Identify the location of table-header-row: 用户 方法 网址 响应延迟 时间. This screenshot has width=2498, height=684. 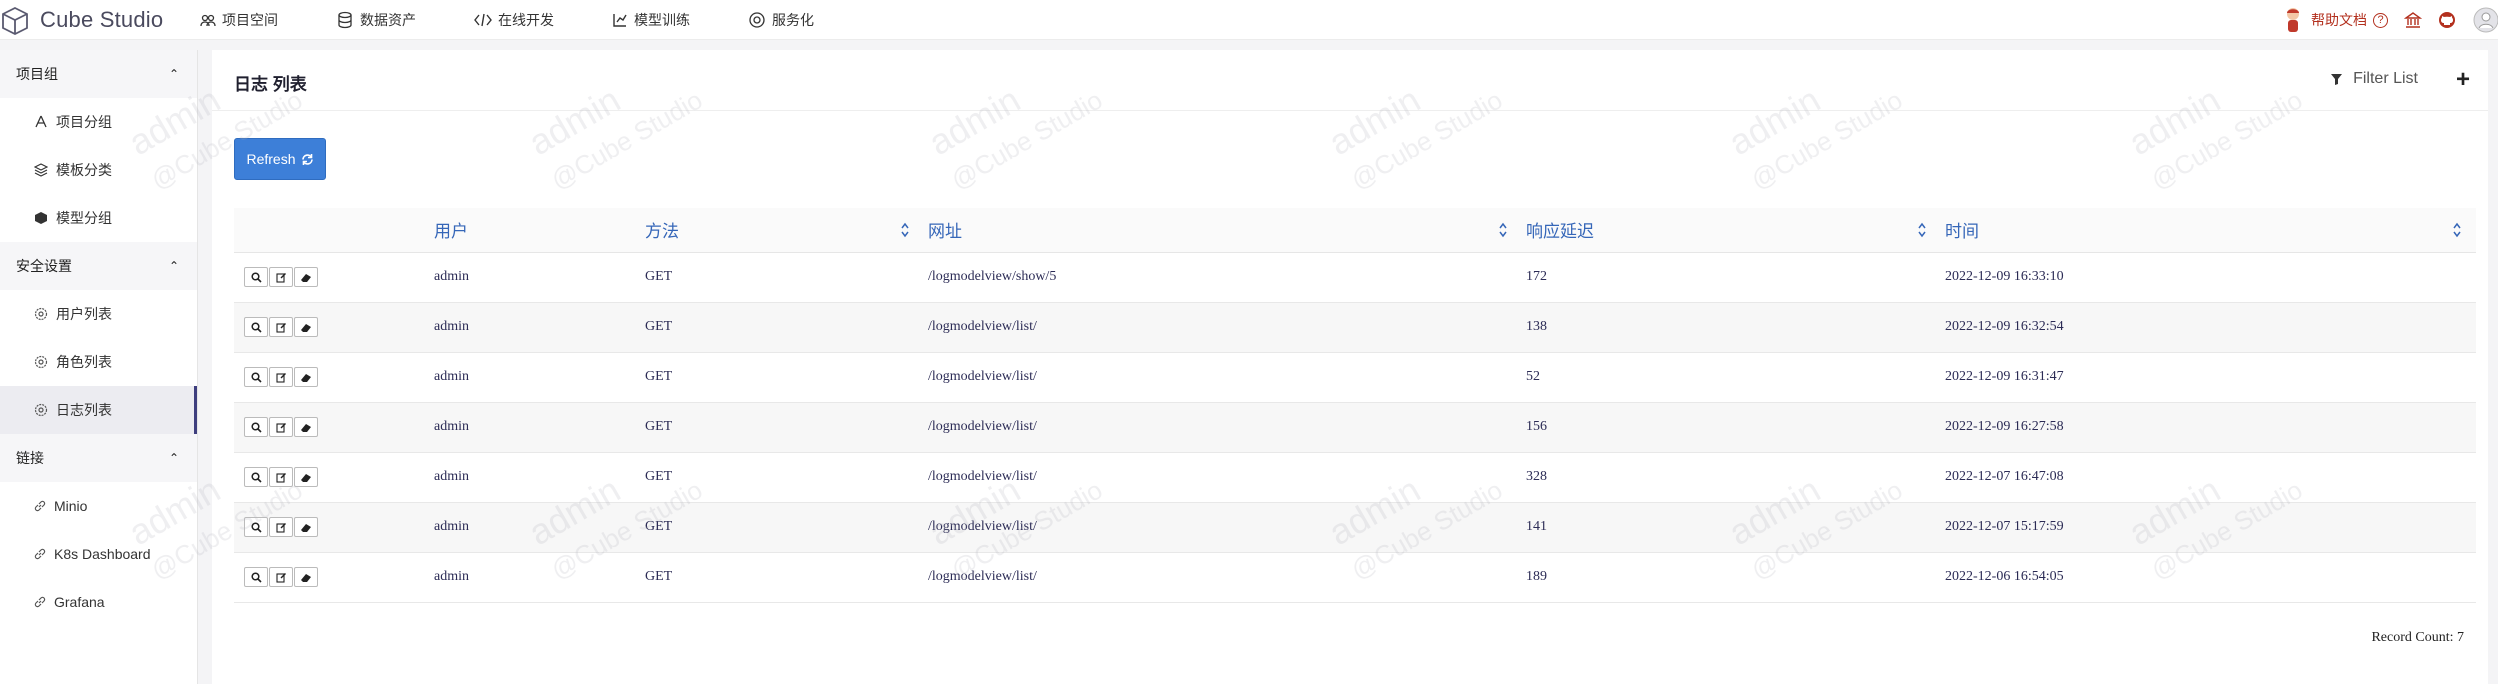
(1355, 230).